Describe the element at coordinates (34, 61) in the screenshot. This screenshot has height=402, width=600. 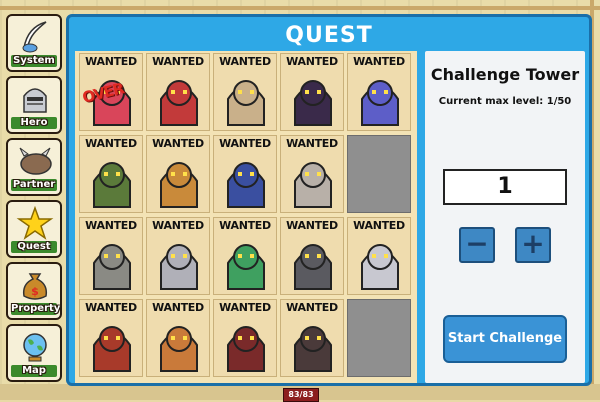
I see `menu-label: System` at that location.